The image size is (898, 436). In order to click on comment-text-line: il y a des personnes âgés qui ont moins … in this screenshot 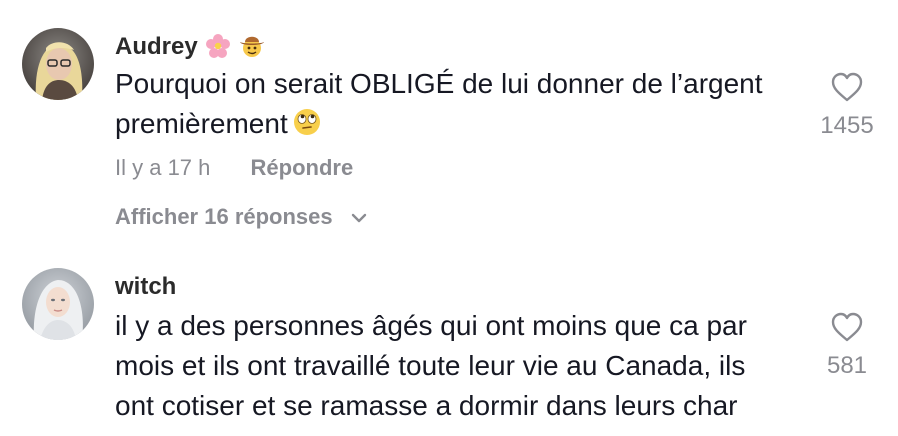, I will do `click(431, 325)`.